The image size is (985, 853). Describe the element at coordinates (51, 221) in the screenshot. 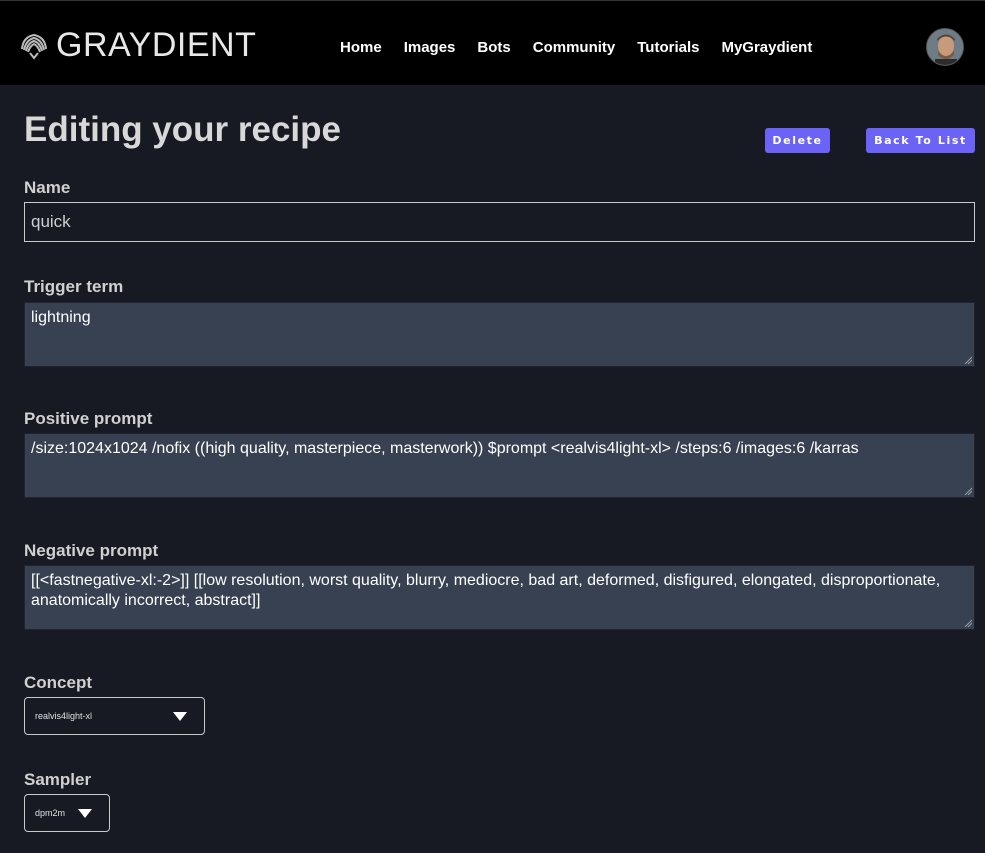

I see `name-value: quick` at that location.